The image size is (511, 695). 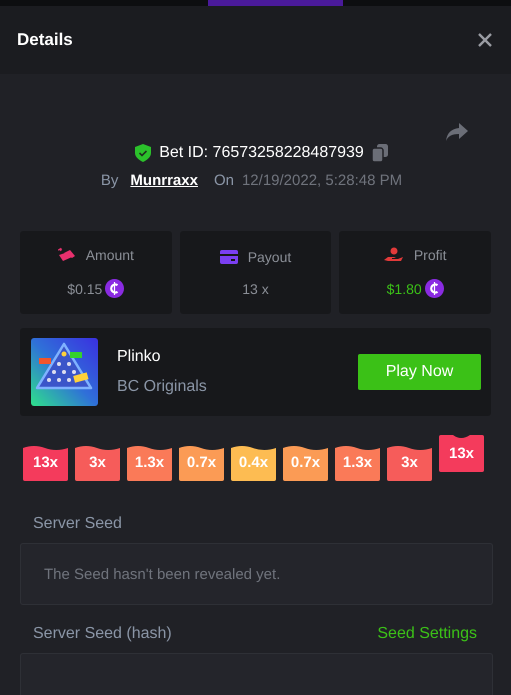 What do you see at coordinates (255, 288) in the screenshot?
I see `stat-value: 13 x` at bounding box center [255, 288].